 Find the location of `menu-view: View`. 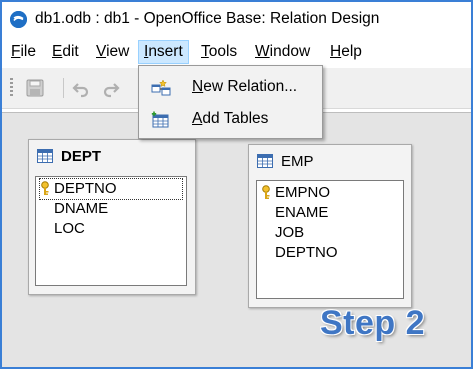

menu-view: View is located at coordinates (112, 52).